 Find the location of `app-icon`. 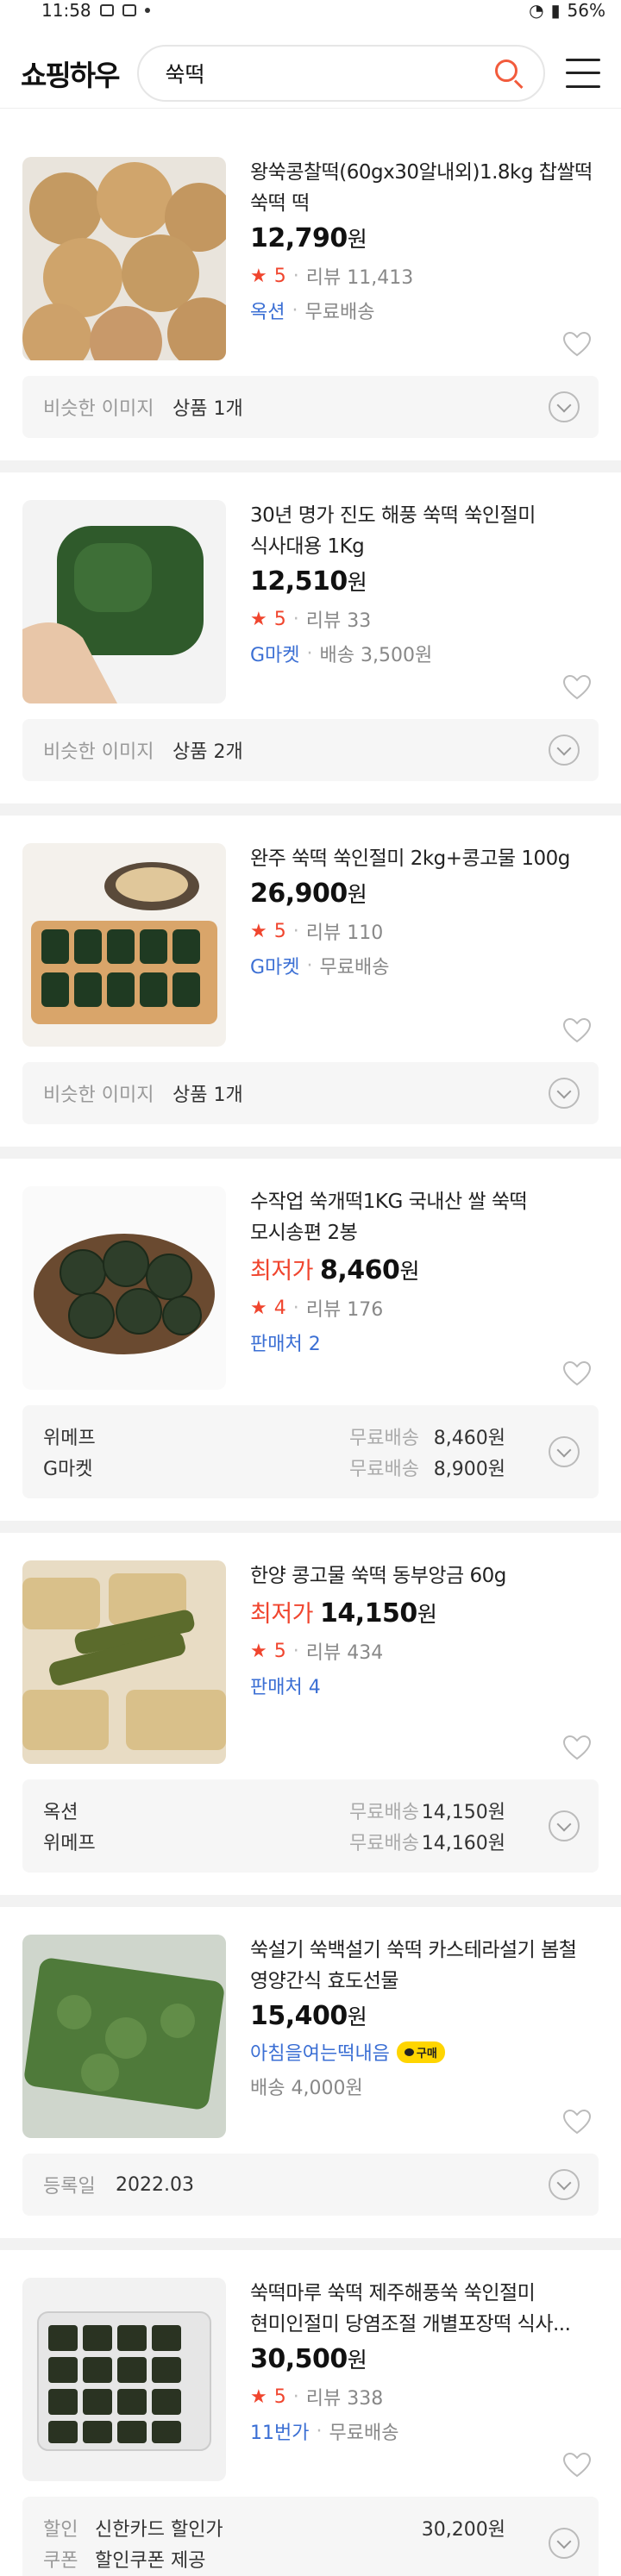

app-icon is located at coordinates (129, 10).